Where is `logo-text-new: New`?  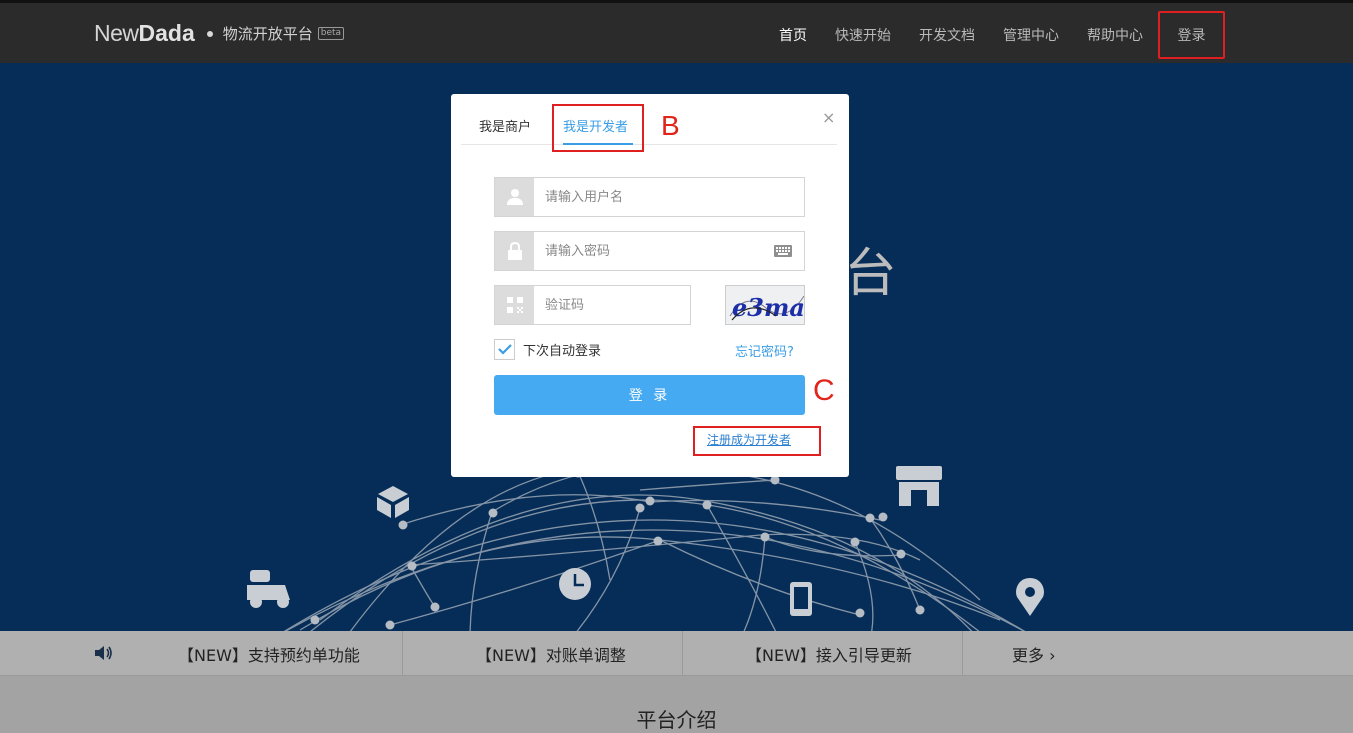
logo-text-new: New is located at coordinates (116, 33).